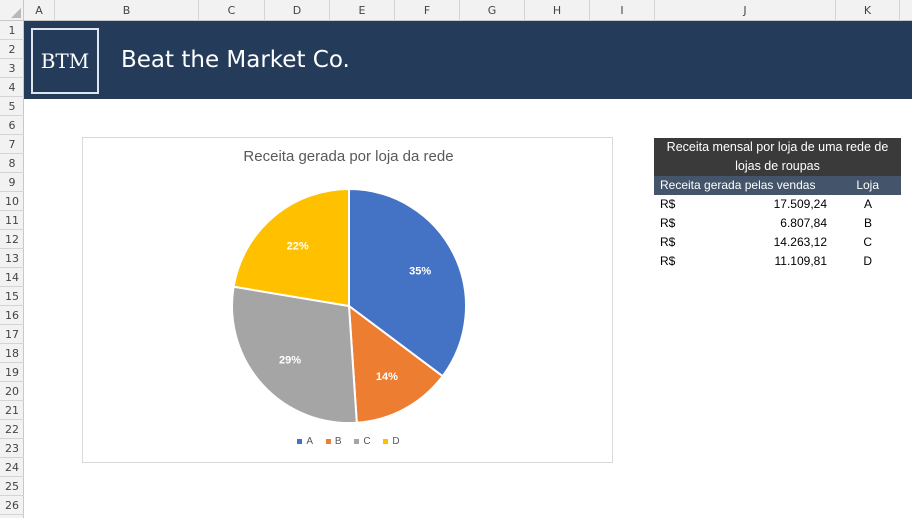 This screenshot has height=518, width=912. I want to click on table-row: R$ 14.263,12 C, so click(777, 242).